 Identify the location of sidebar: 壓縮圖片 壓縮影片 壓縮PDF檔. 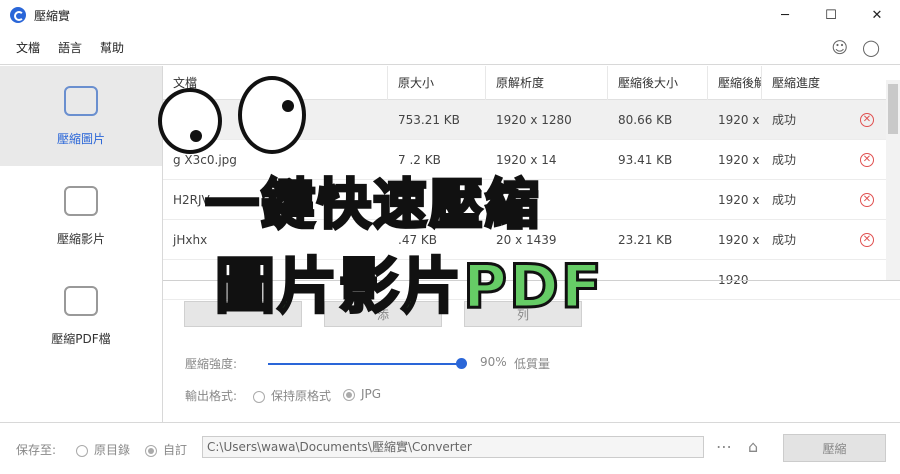
(81, 244).